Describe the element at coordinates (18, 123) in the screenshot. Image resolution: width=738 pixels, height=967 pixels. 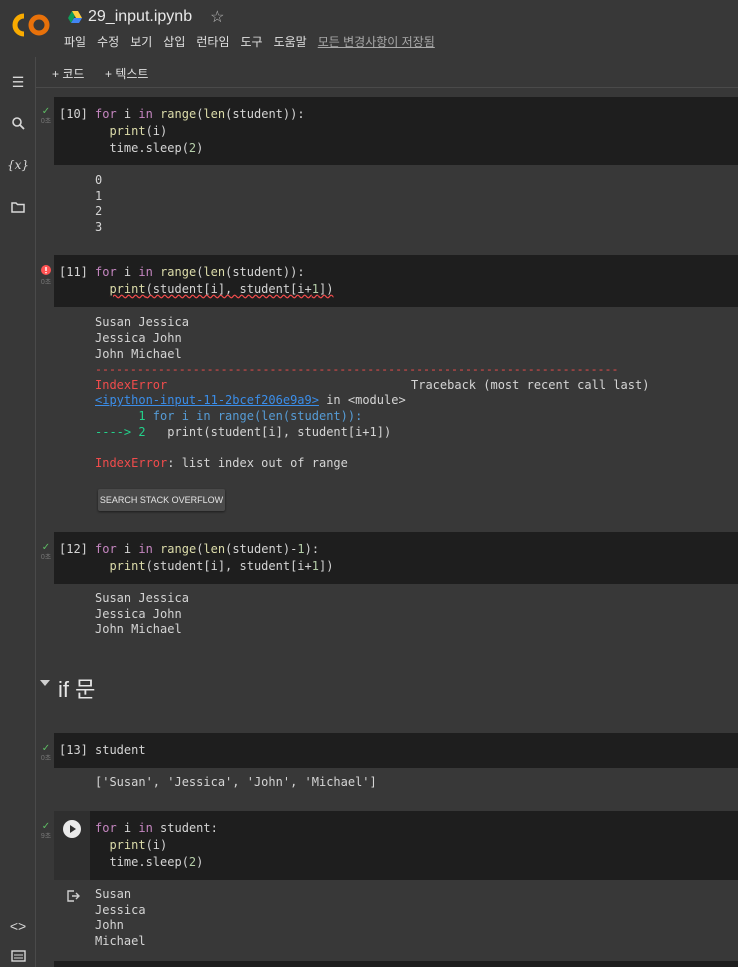
I see `search-icon` at that location.